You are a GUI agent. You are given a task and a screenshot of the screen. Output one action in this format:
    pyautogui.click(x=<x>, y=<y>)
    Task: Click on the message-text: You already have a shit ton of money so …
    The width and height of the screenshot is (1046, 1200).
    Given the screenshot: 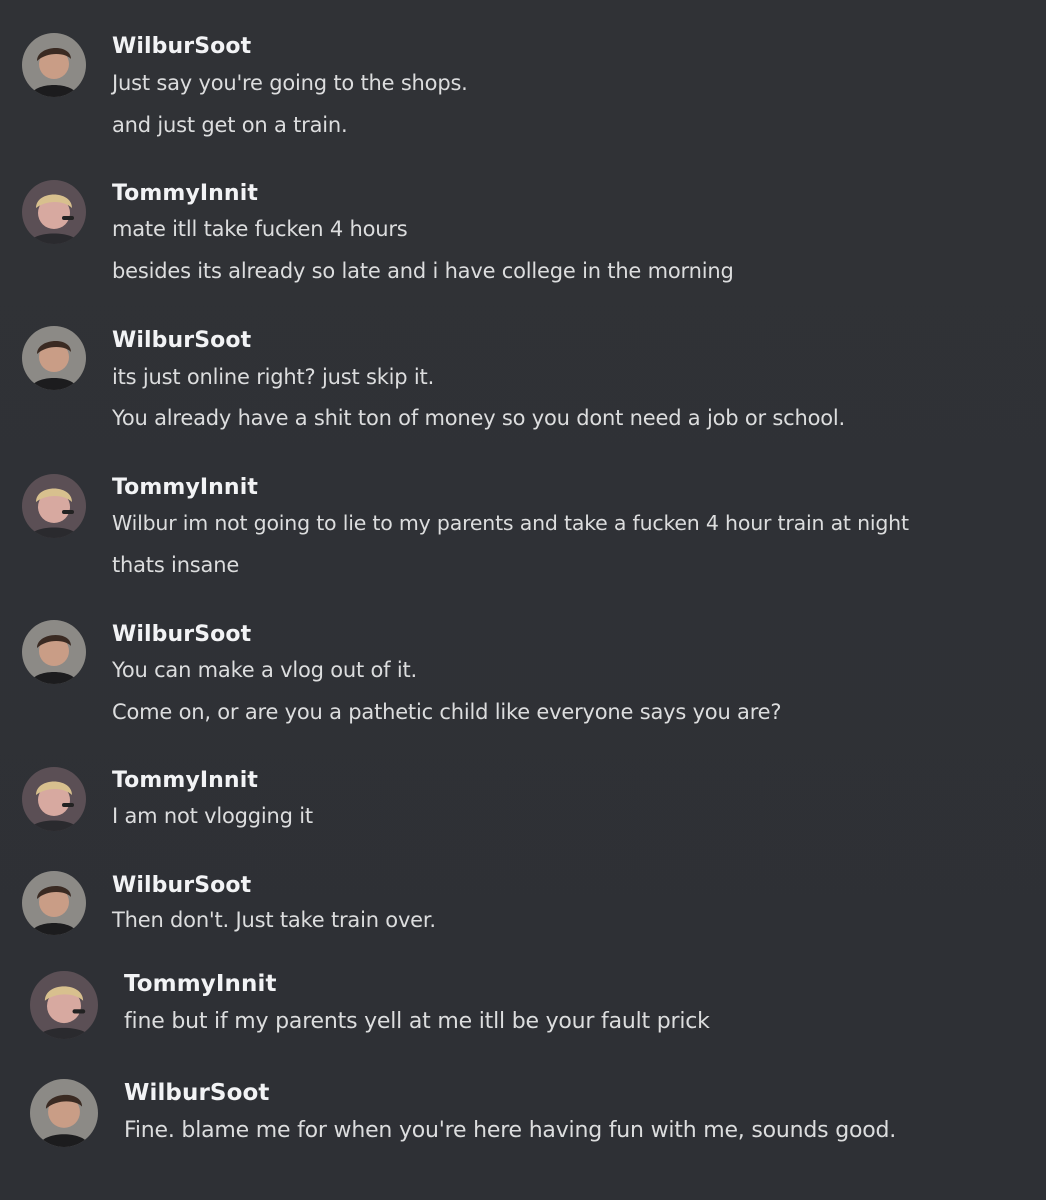 What is the action you would take?
    pyautogui.click(x=478, y=418)
    